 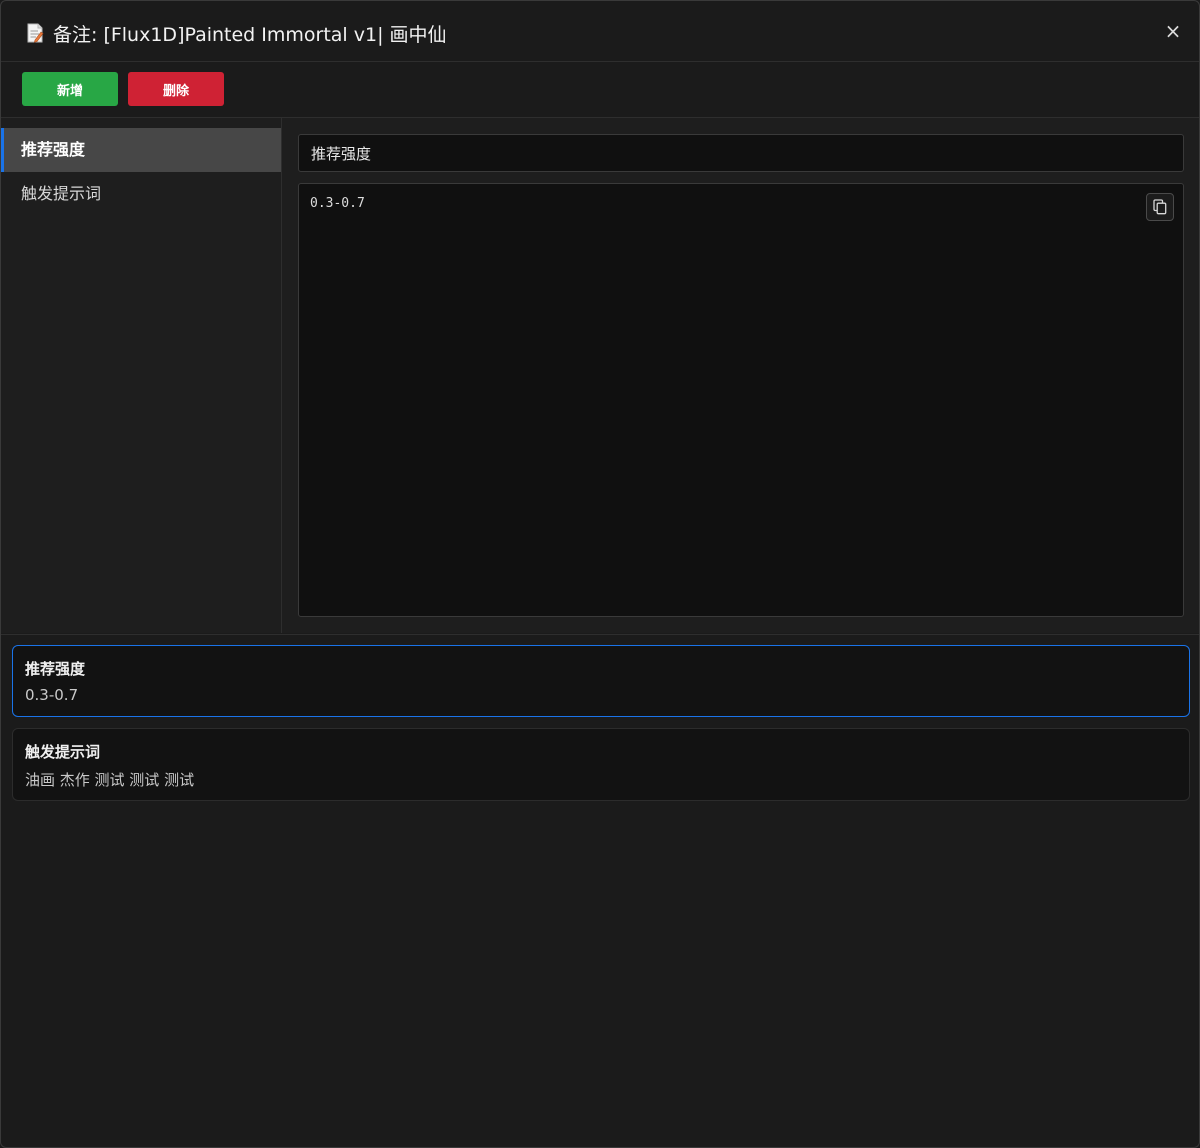 I want to click on note-card-title: 触发提示词, so click(x=63, y=752).